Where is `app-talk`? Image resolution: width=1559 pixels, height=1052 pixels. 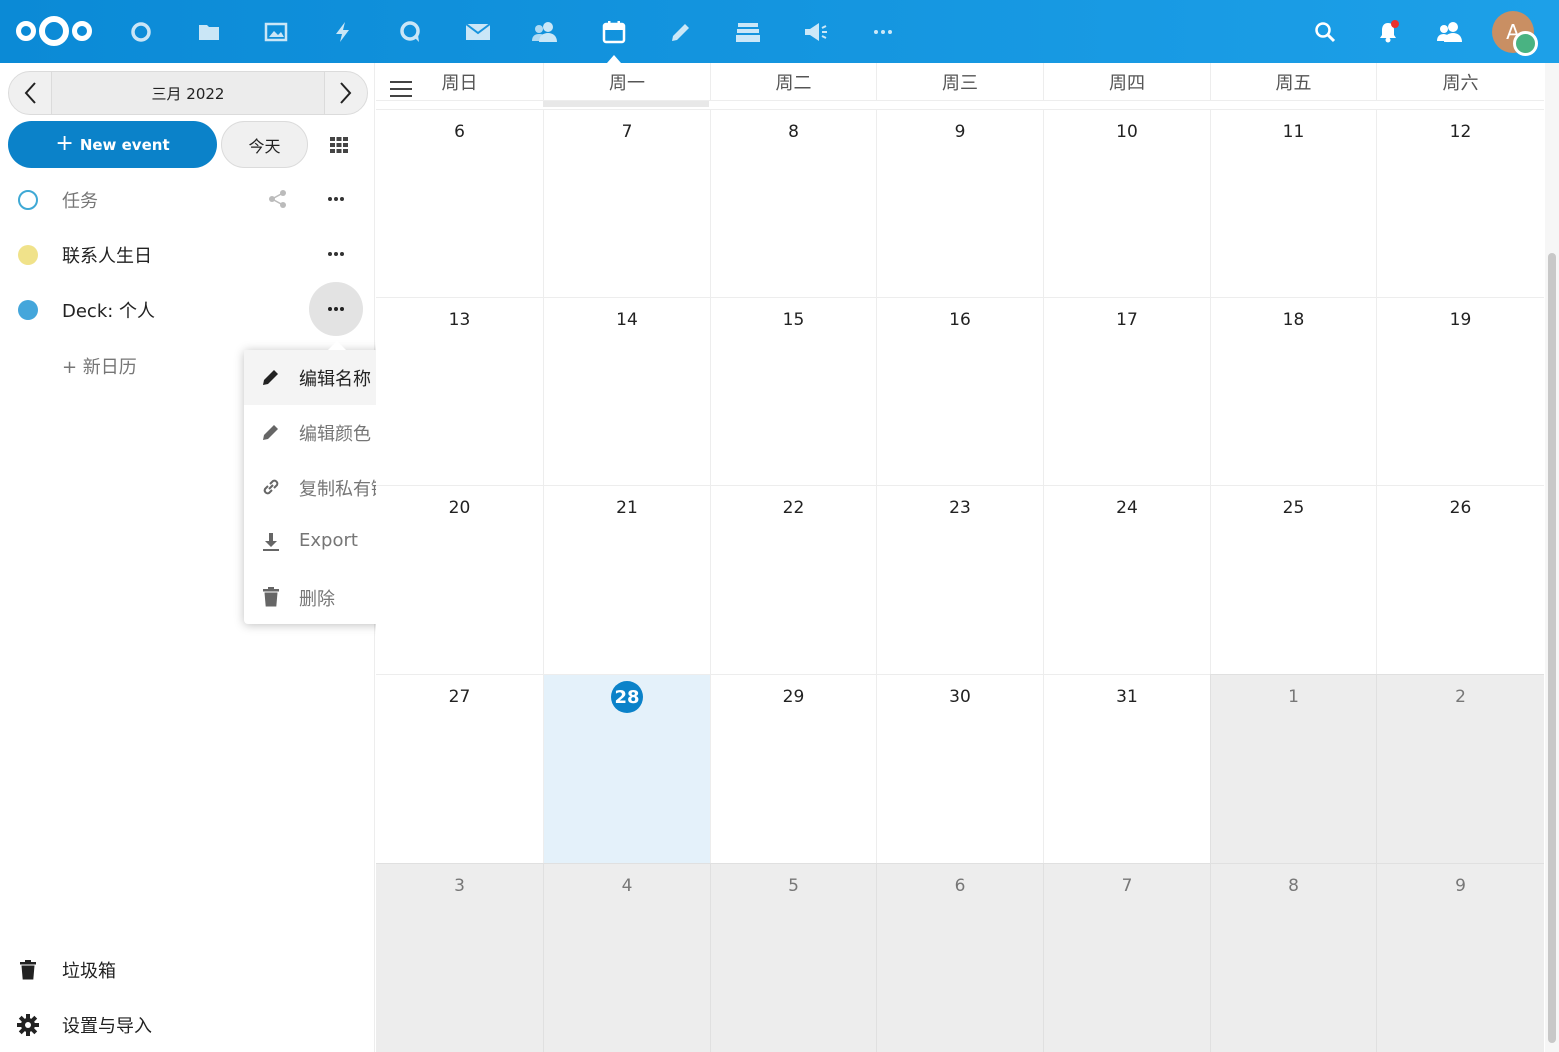
app-talk is located at coordinates (410, 32).